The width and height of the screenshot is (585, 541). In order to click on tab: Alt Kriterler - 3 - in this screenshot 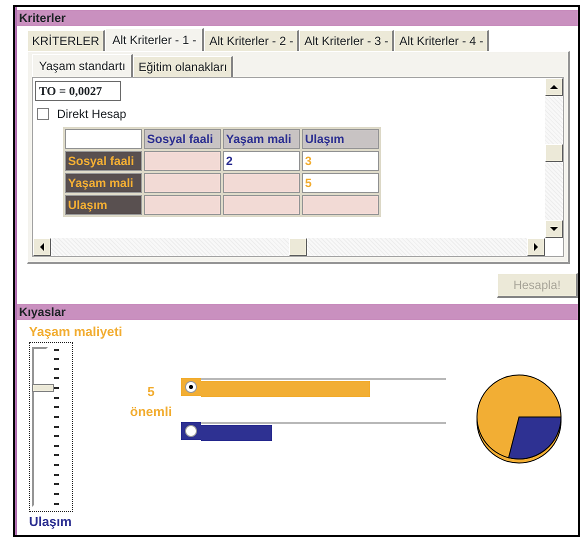, I will do `click(346, 40)`.